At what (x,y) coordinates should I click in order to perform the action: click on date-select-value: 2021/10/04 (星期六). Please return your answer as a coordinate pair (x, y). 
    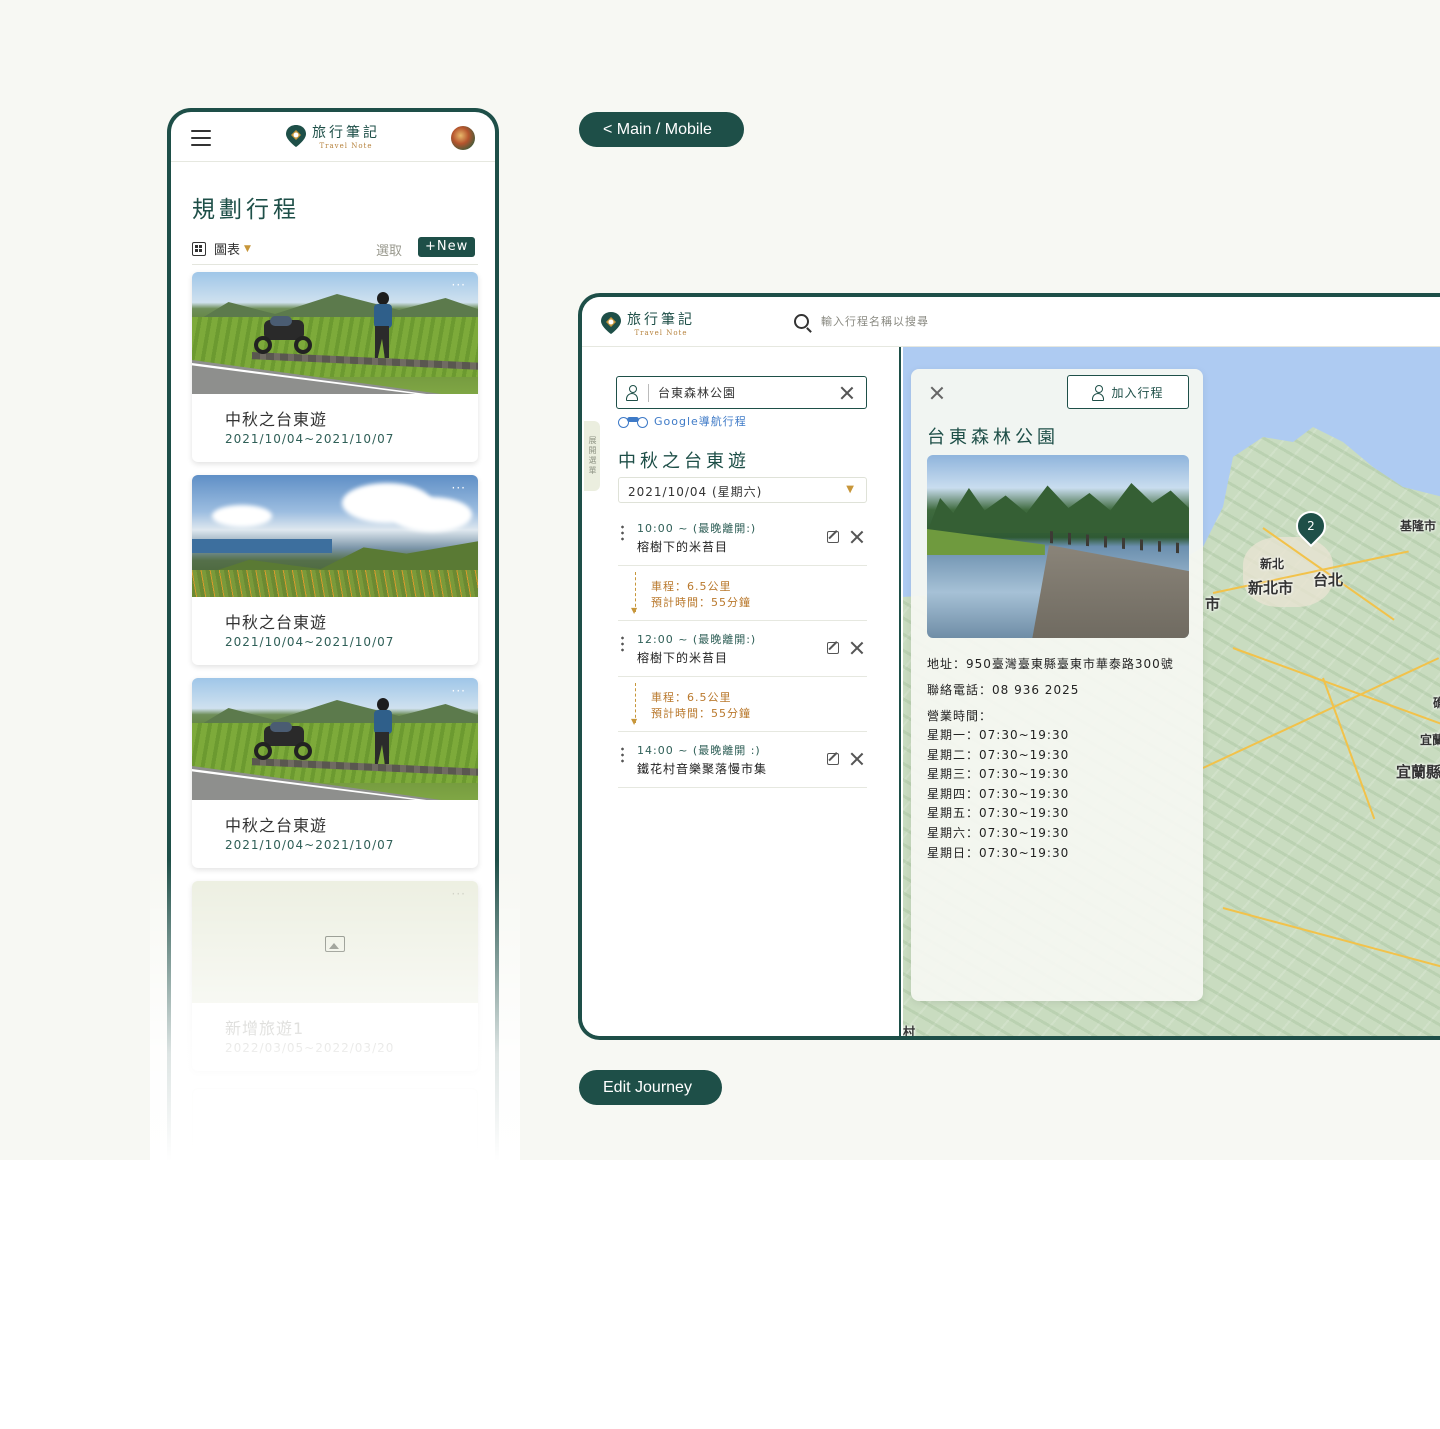
    Looking at the image, I should click on (695, 492).